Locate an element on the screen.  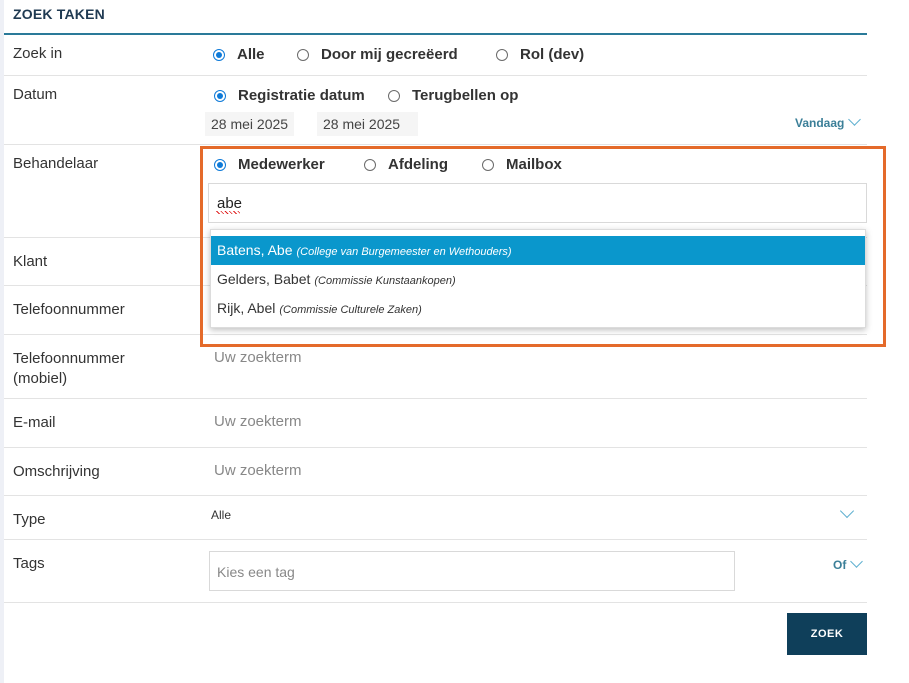
telefoonnummer-label: Telefoonnummer is located at coordinates (69, 309).